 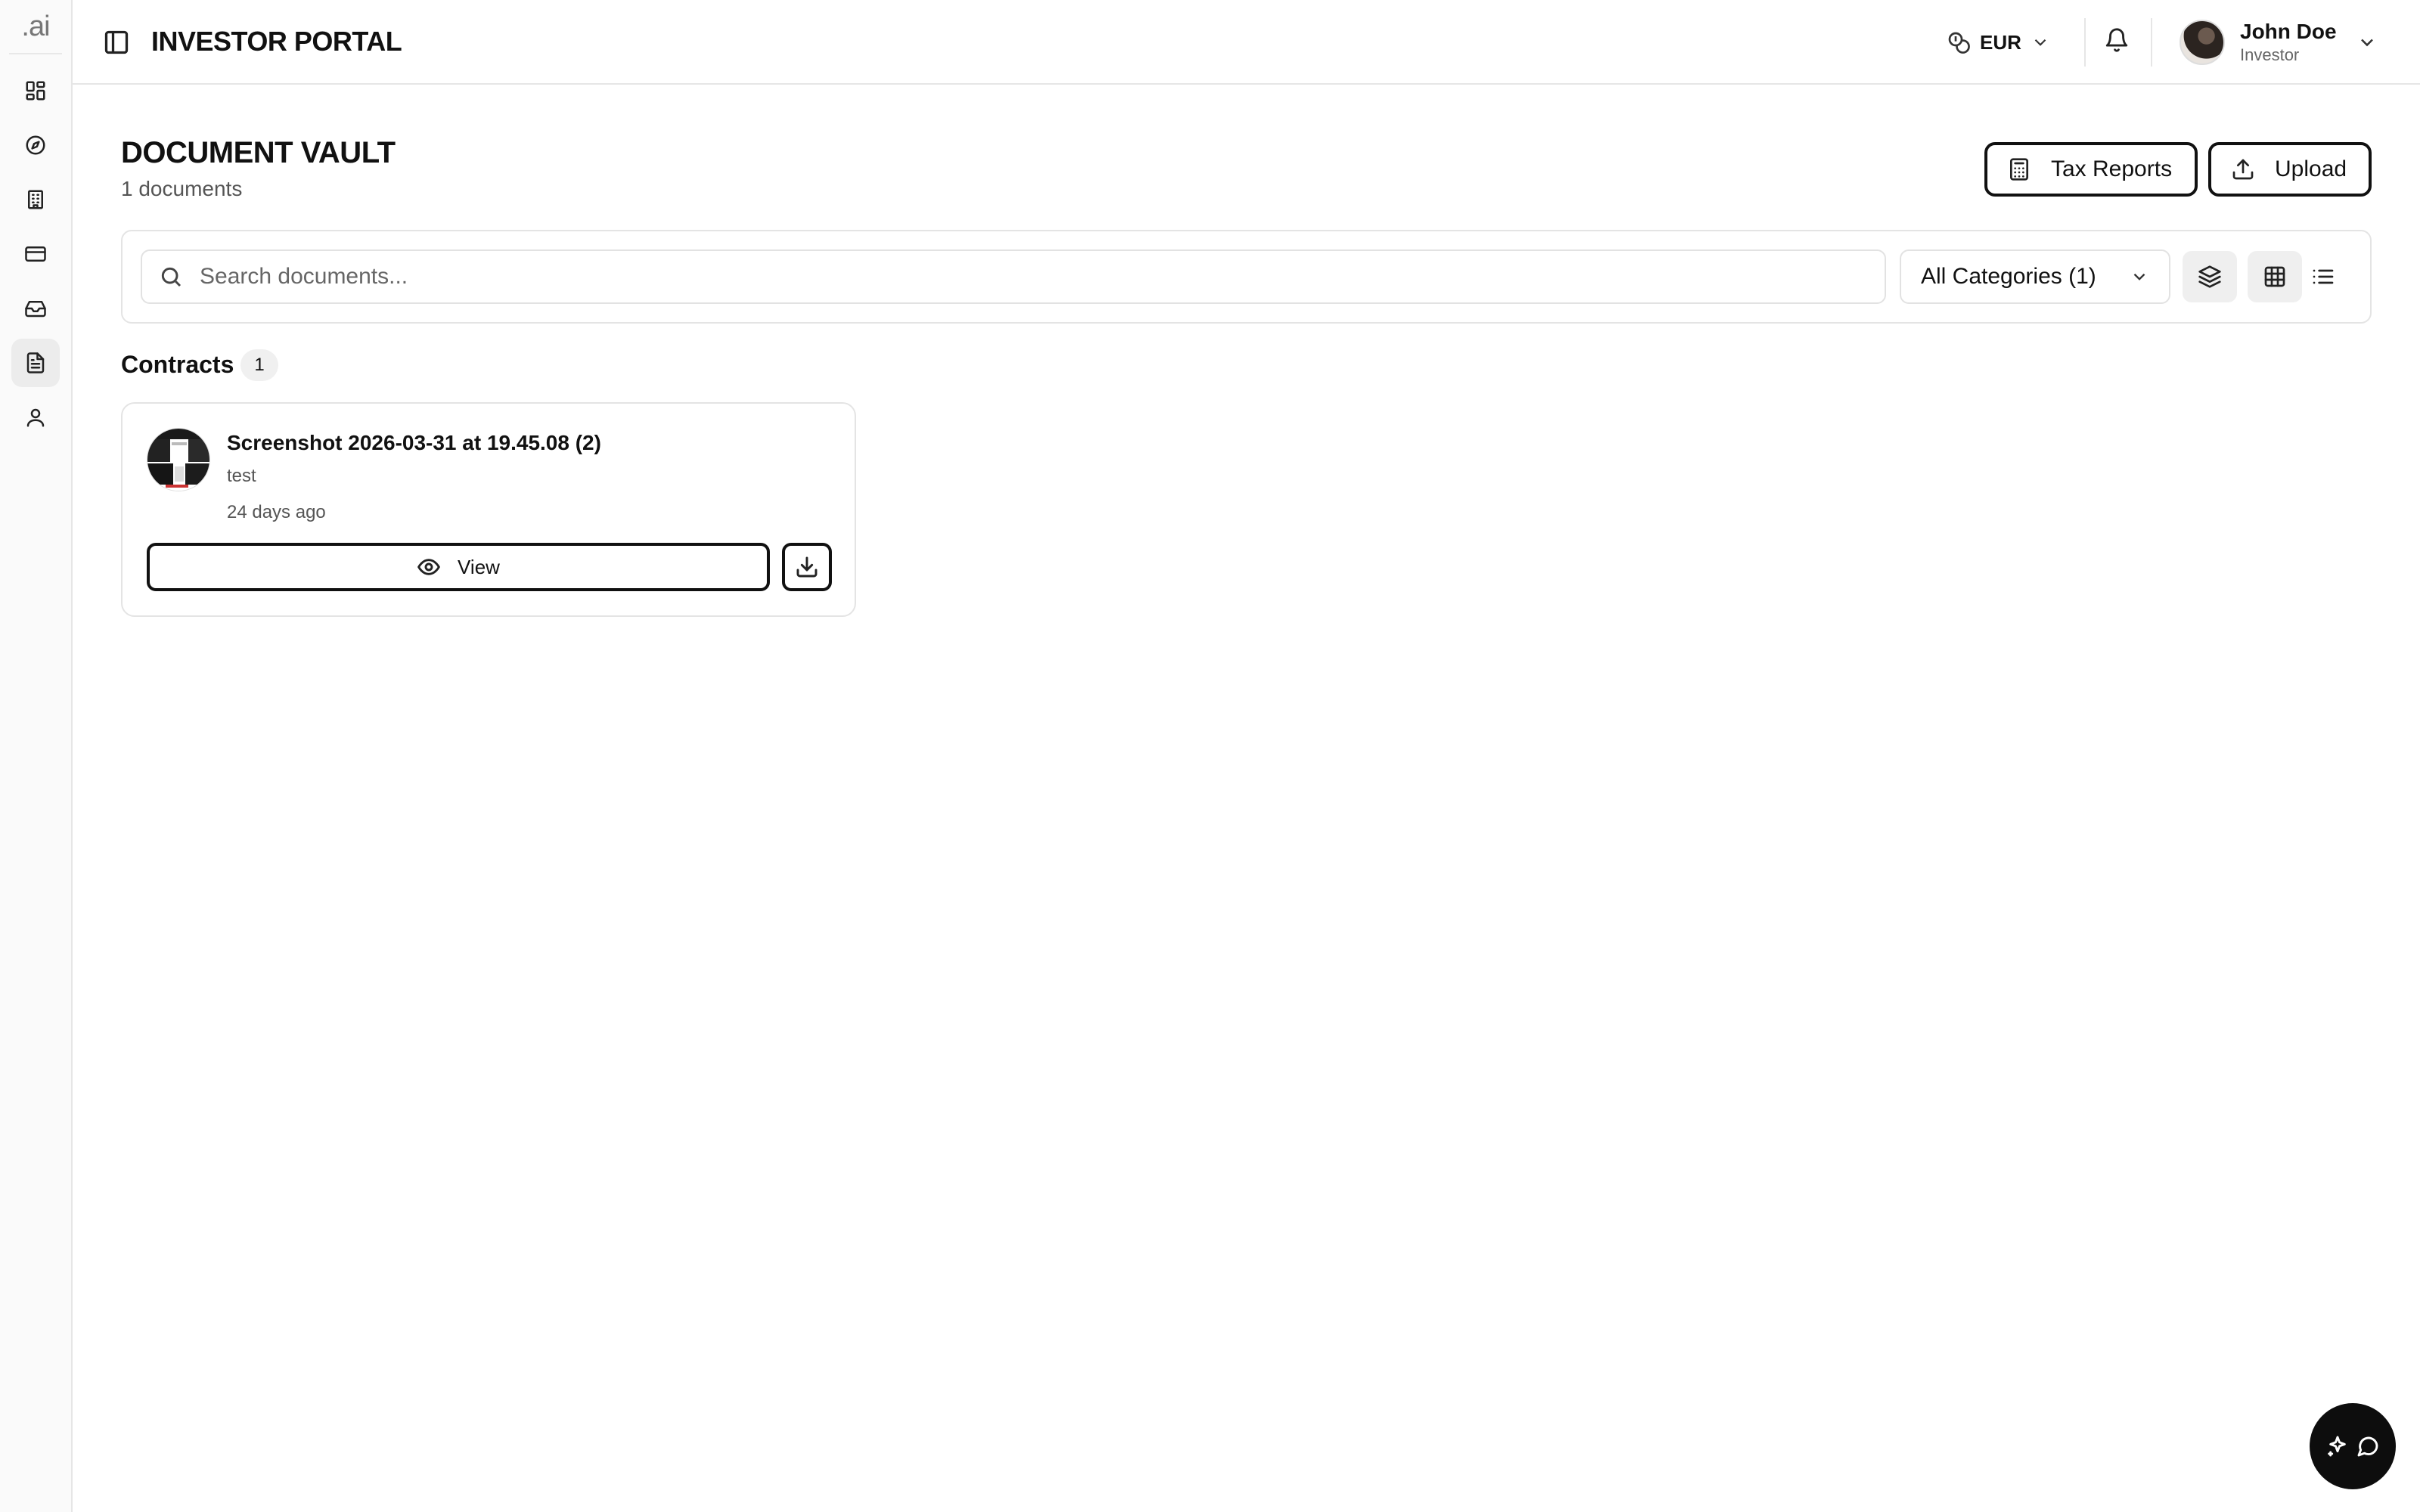 I want to click on compass-icon, so click(x=35, y=145).